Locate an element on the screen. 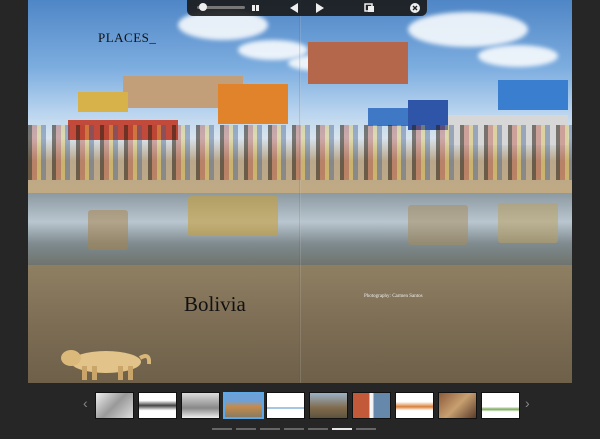  next-page-icon is located at coordinates (320, 8).